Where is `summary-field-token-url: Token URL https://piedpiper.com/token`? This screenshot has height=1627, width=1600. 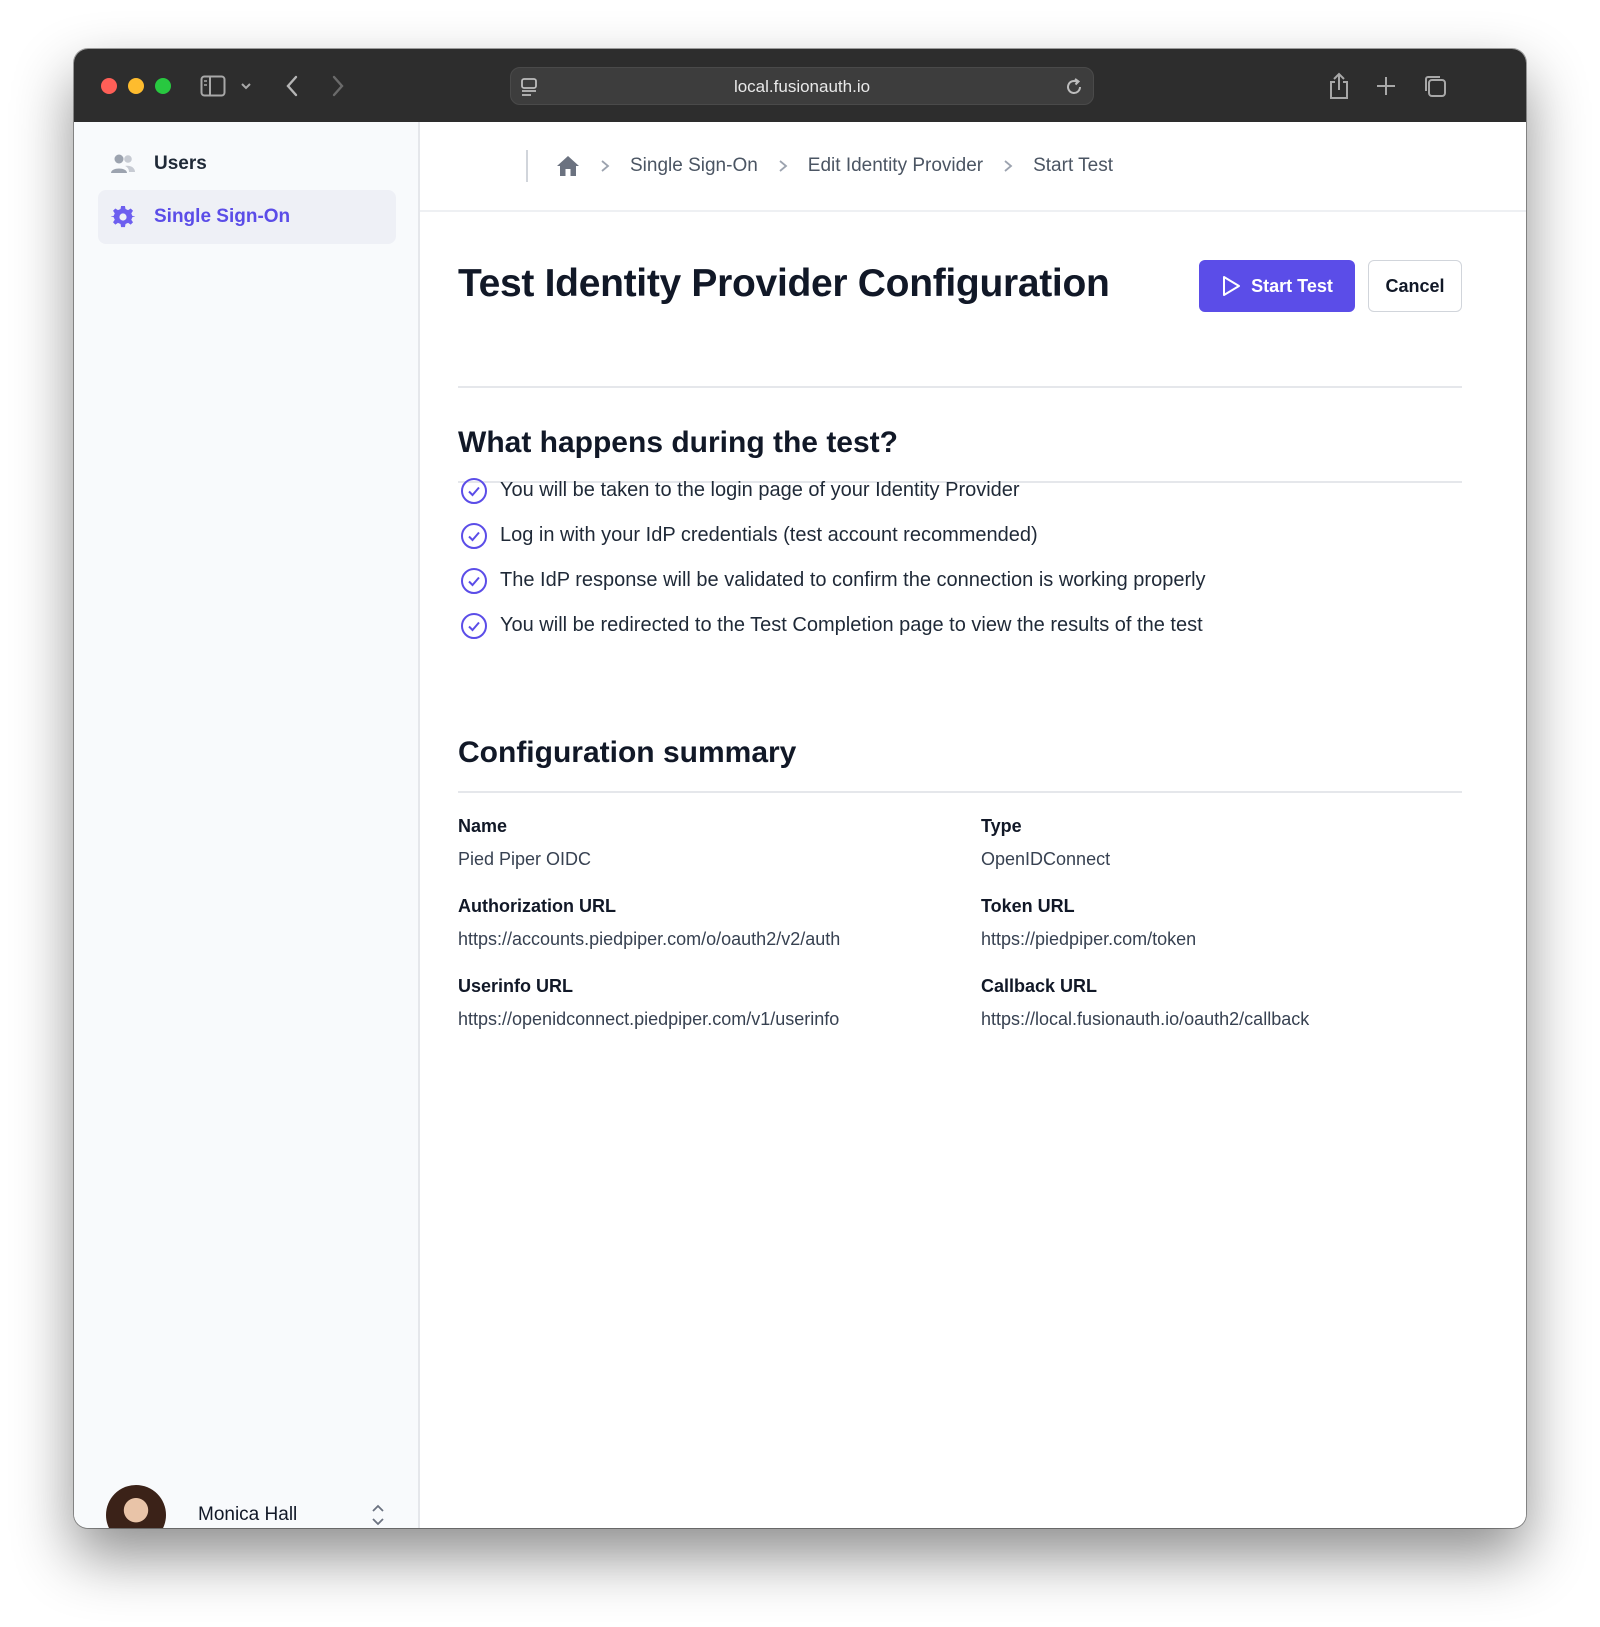
summary-field-token-url: Token URL https://piedpiper.com/token is located at coordinates (1221, 923).